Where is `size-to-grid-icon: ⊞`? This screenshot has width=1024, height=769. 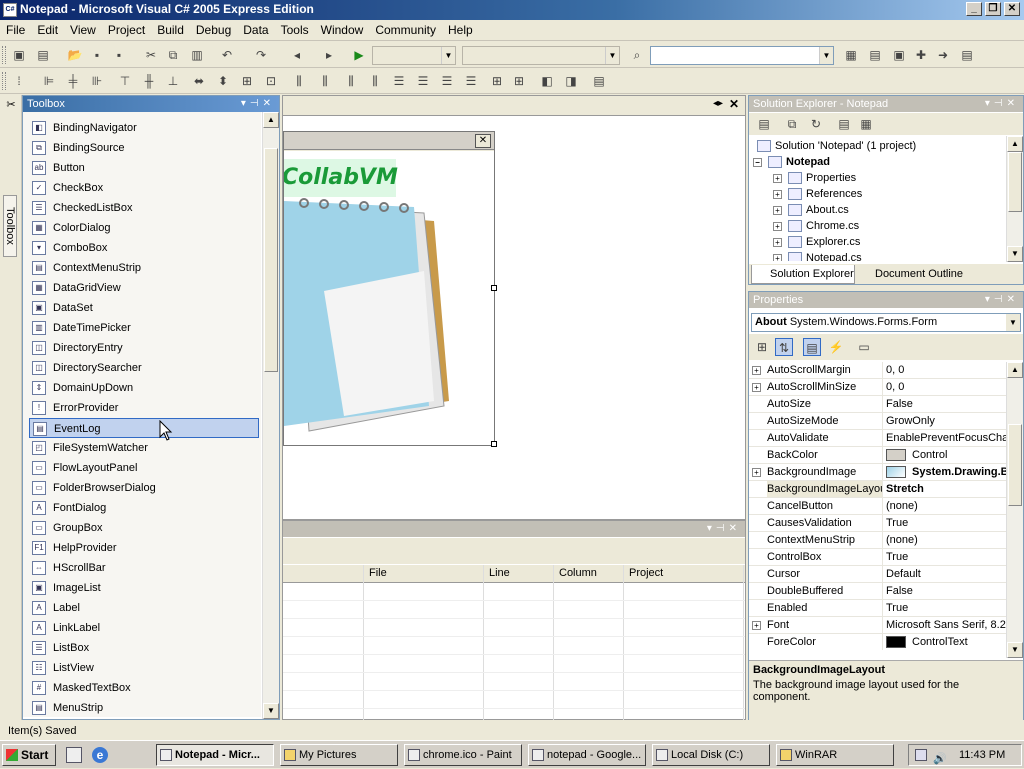 size-to-grid-icon: ⊞ is located at coordinates (247, 81).